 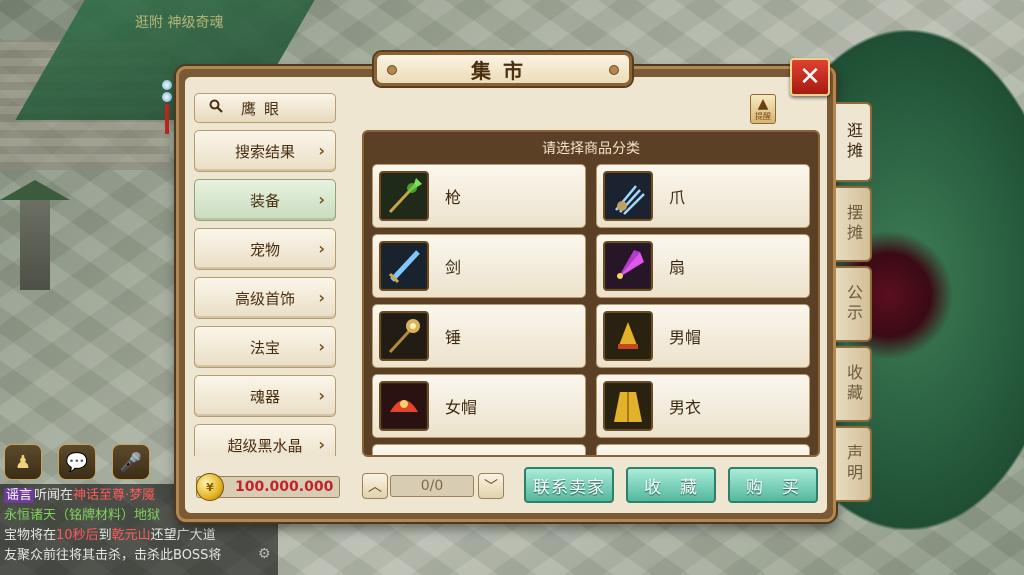 I want to click on warning-icon: ▲ 提醒, so click(x=763, y=109).